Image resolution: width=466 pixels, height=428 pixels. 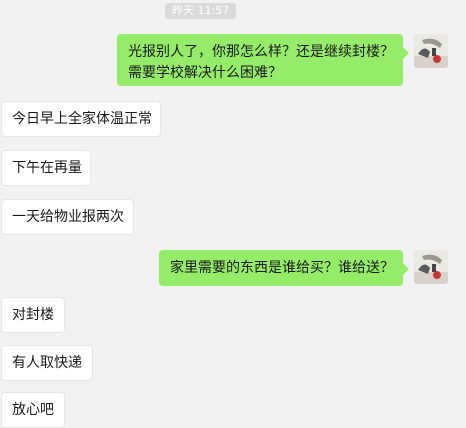 I want to click on message-text-line: 光报别人了，你那怎么样？还是继续封楼？, so click(x=261, y=52).